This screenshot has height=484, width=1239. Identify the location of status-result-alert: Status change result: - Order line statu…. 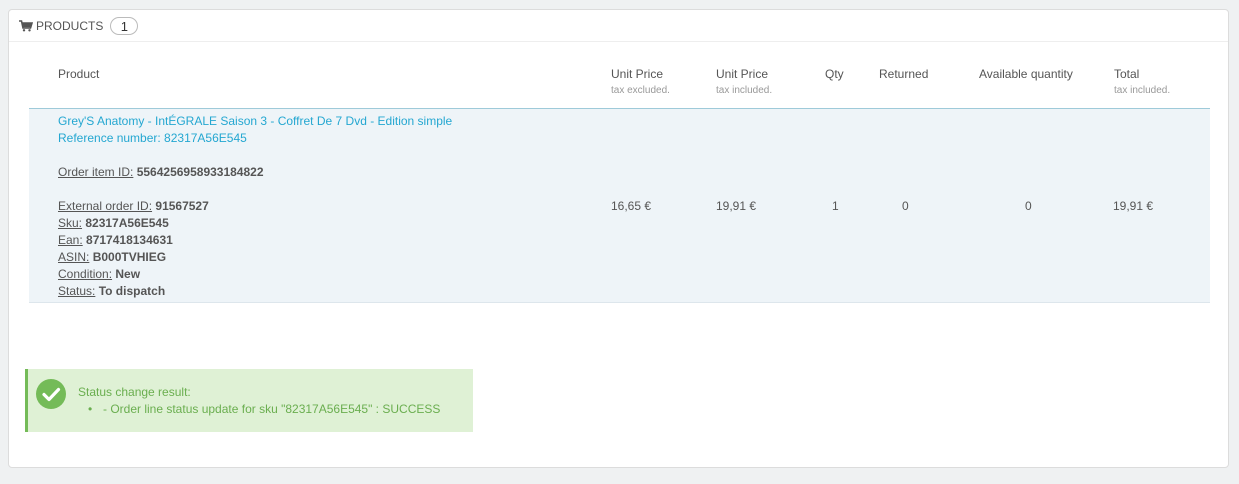
(249, 400).